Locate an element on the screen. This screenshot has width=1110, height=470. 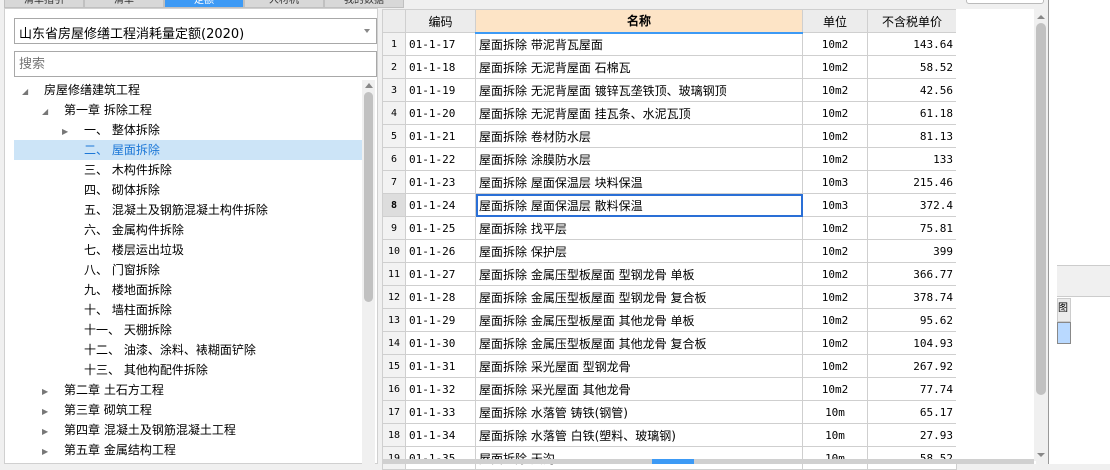
price-cell: 61.18 is located at coordinates (912, 113).